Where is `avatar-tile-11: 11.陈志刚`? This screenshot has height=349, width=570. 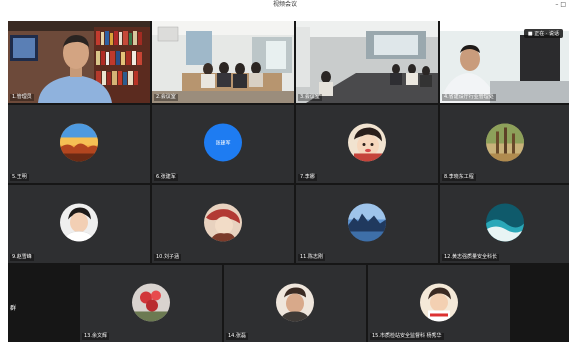
avatar-tile-11: 11.陈志刚 is located at coordinates (367, 224).